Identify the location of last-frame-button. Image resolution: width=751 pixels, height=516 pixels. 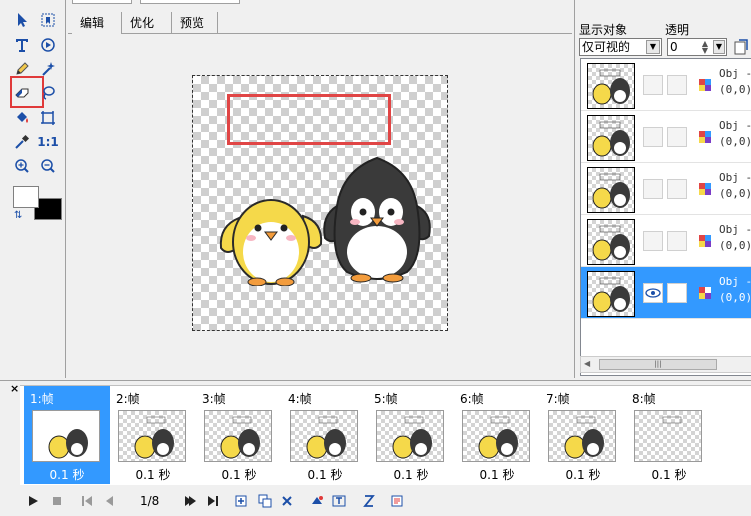
(213, 501).